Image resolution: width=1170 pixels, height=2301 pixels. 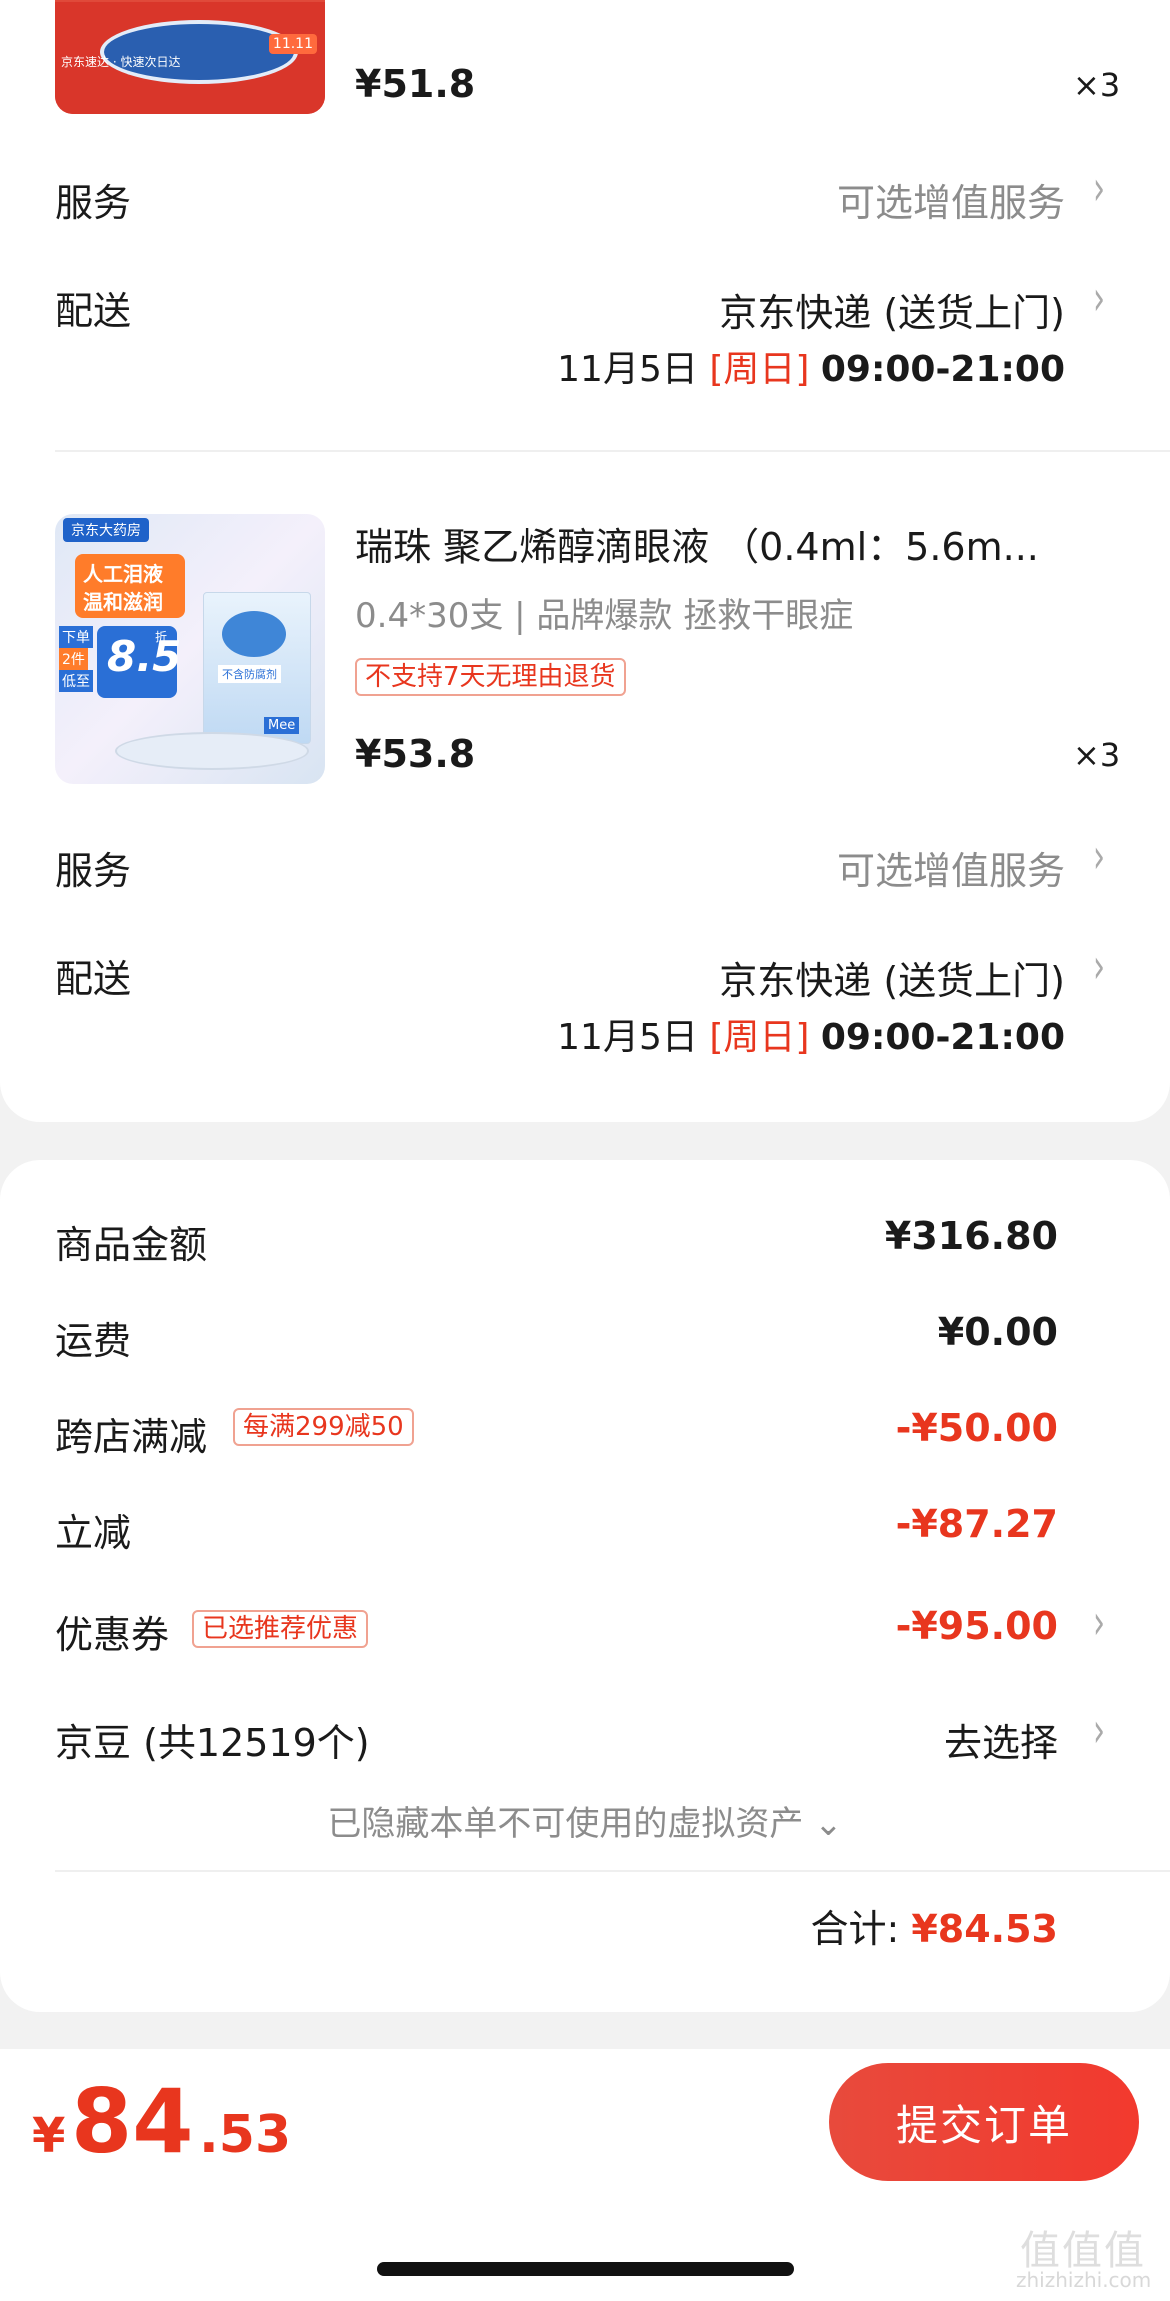 I want to click on instant-discount-label: 立减, so click(x=93, y=1533).